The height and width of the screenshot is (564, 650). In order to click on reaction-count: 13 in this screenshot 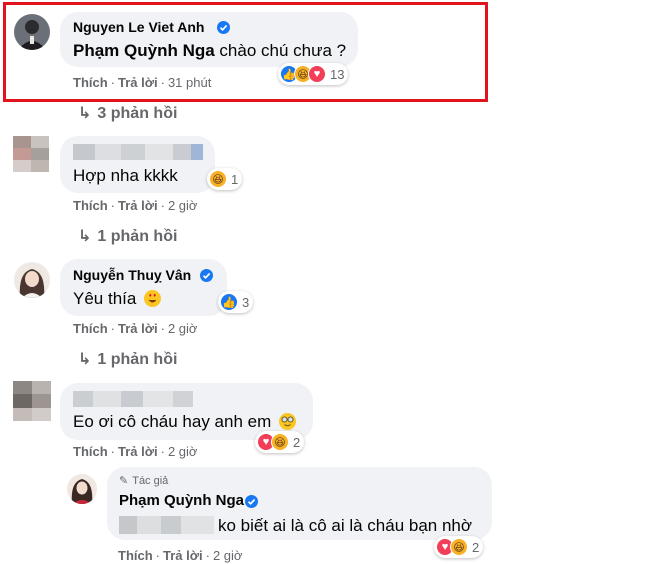, I will do `click(337, 74)`.